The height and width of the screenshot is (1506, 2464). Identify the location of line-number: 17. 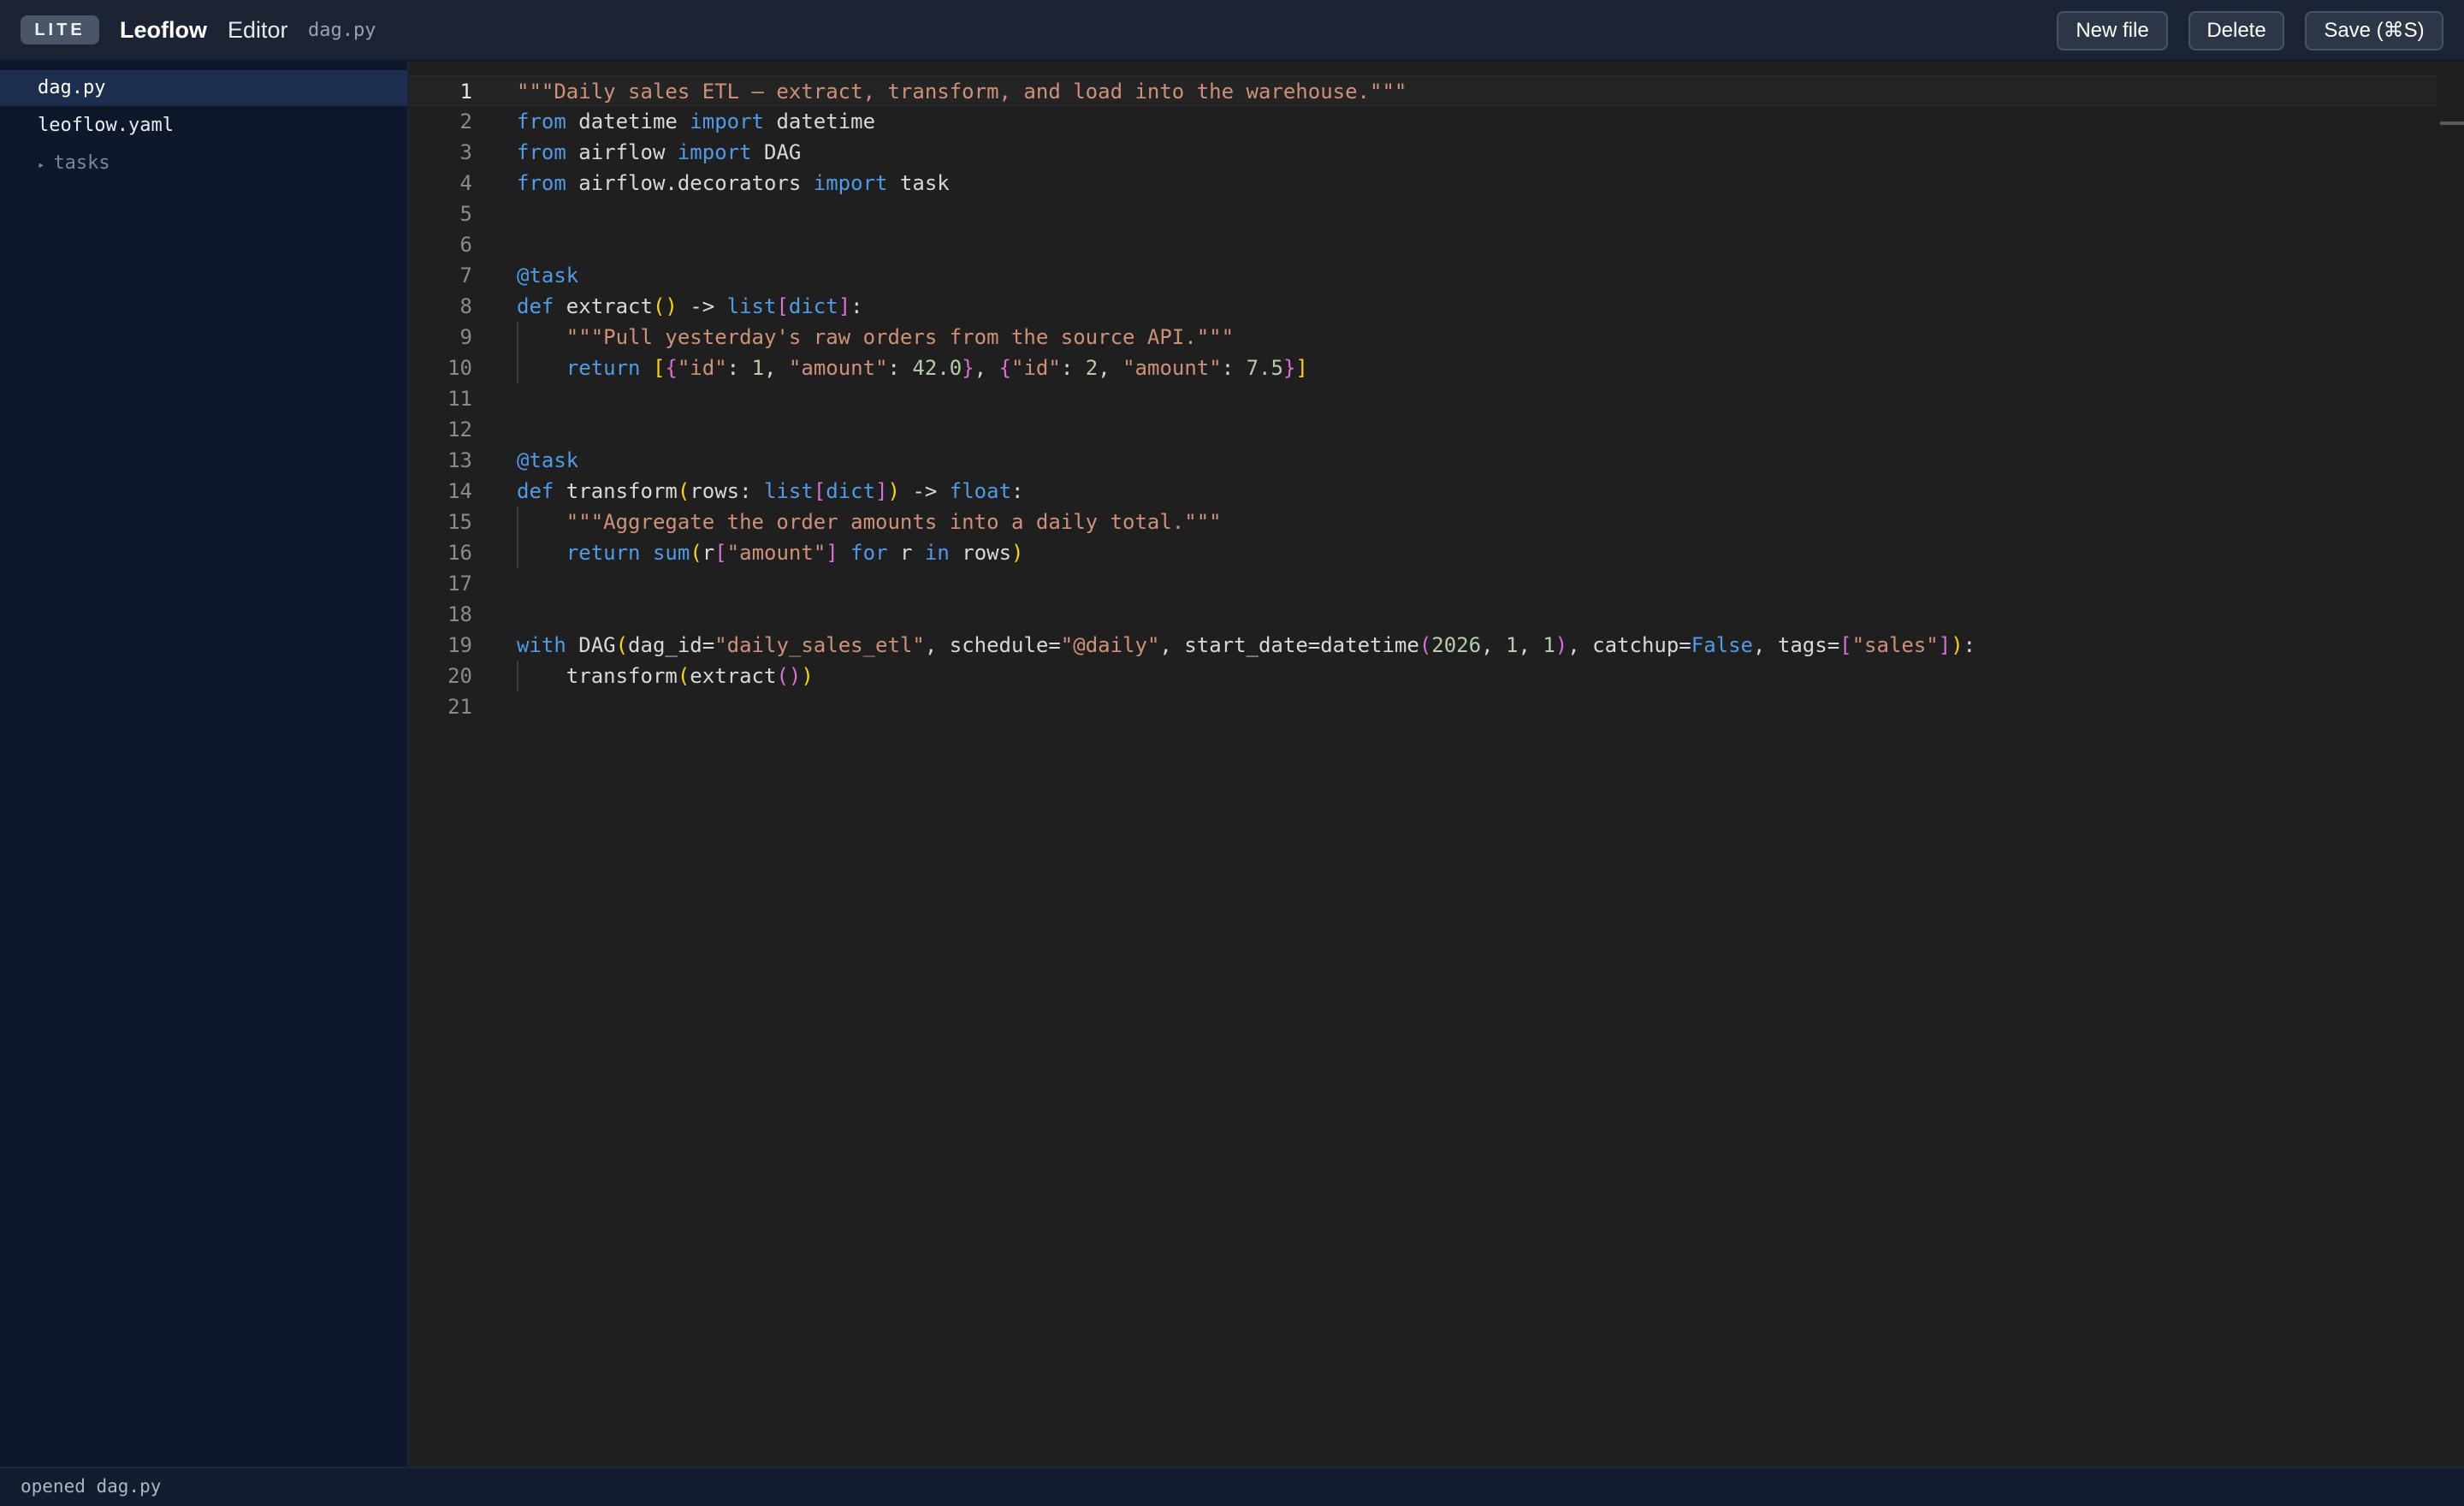
(459, 584).